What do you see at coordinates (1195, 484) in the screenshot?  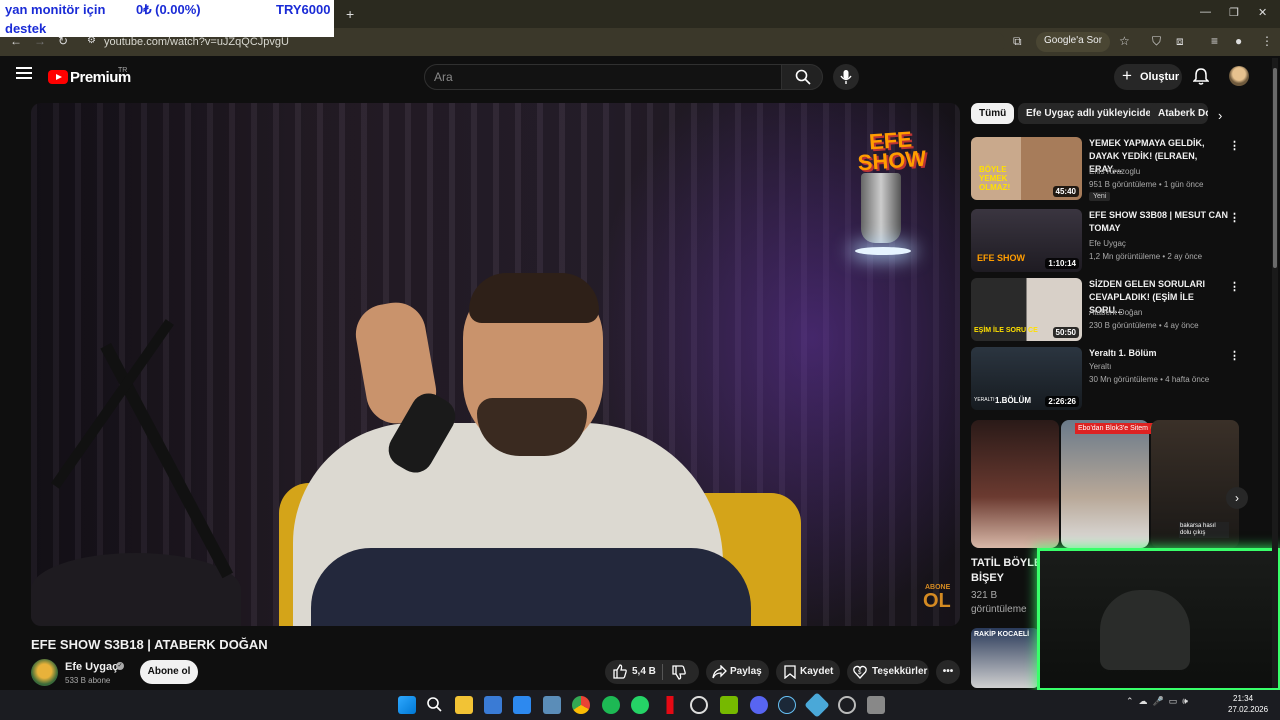 I see `short-thumbnail: bakarsa hasıl dolu çıkış` at bounding box center [1195, 484].